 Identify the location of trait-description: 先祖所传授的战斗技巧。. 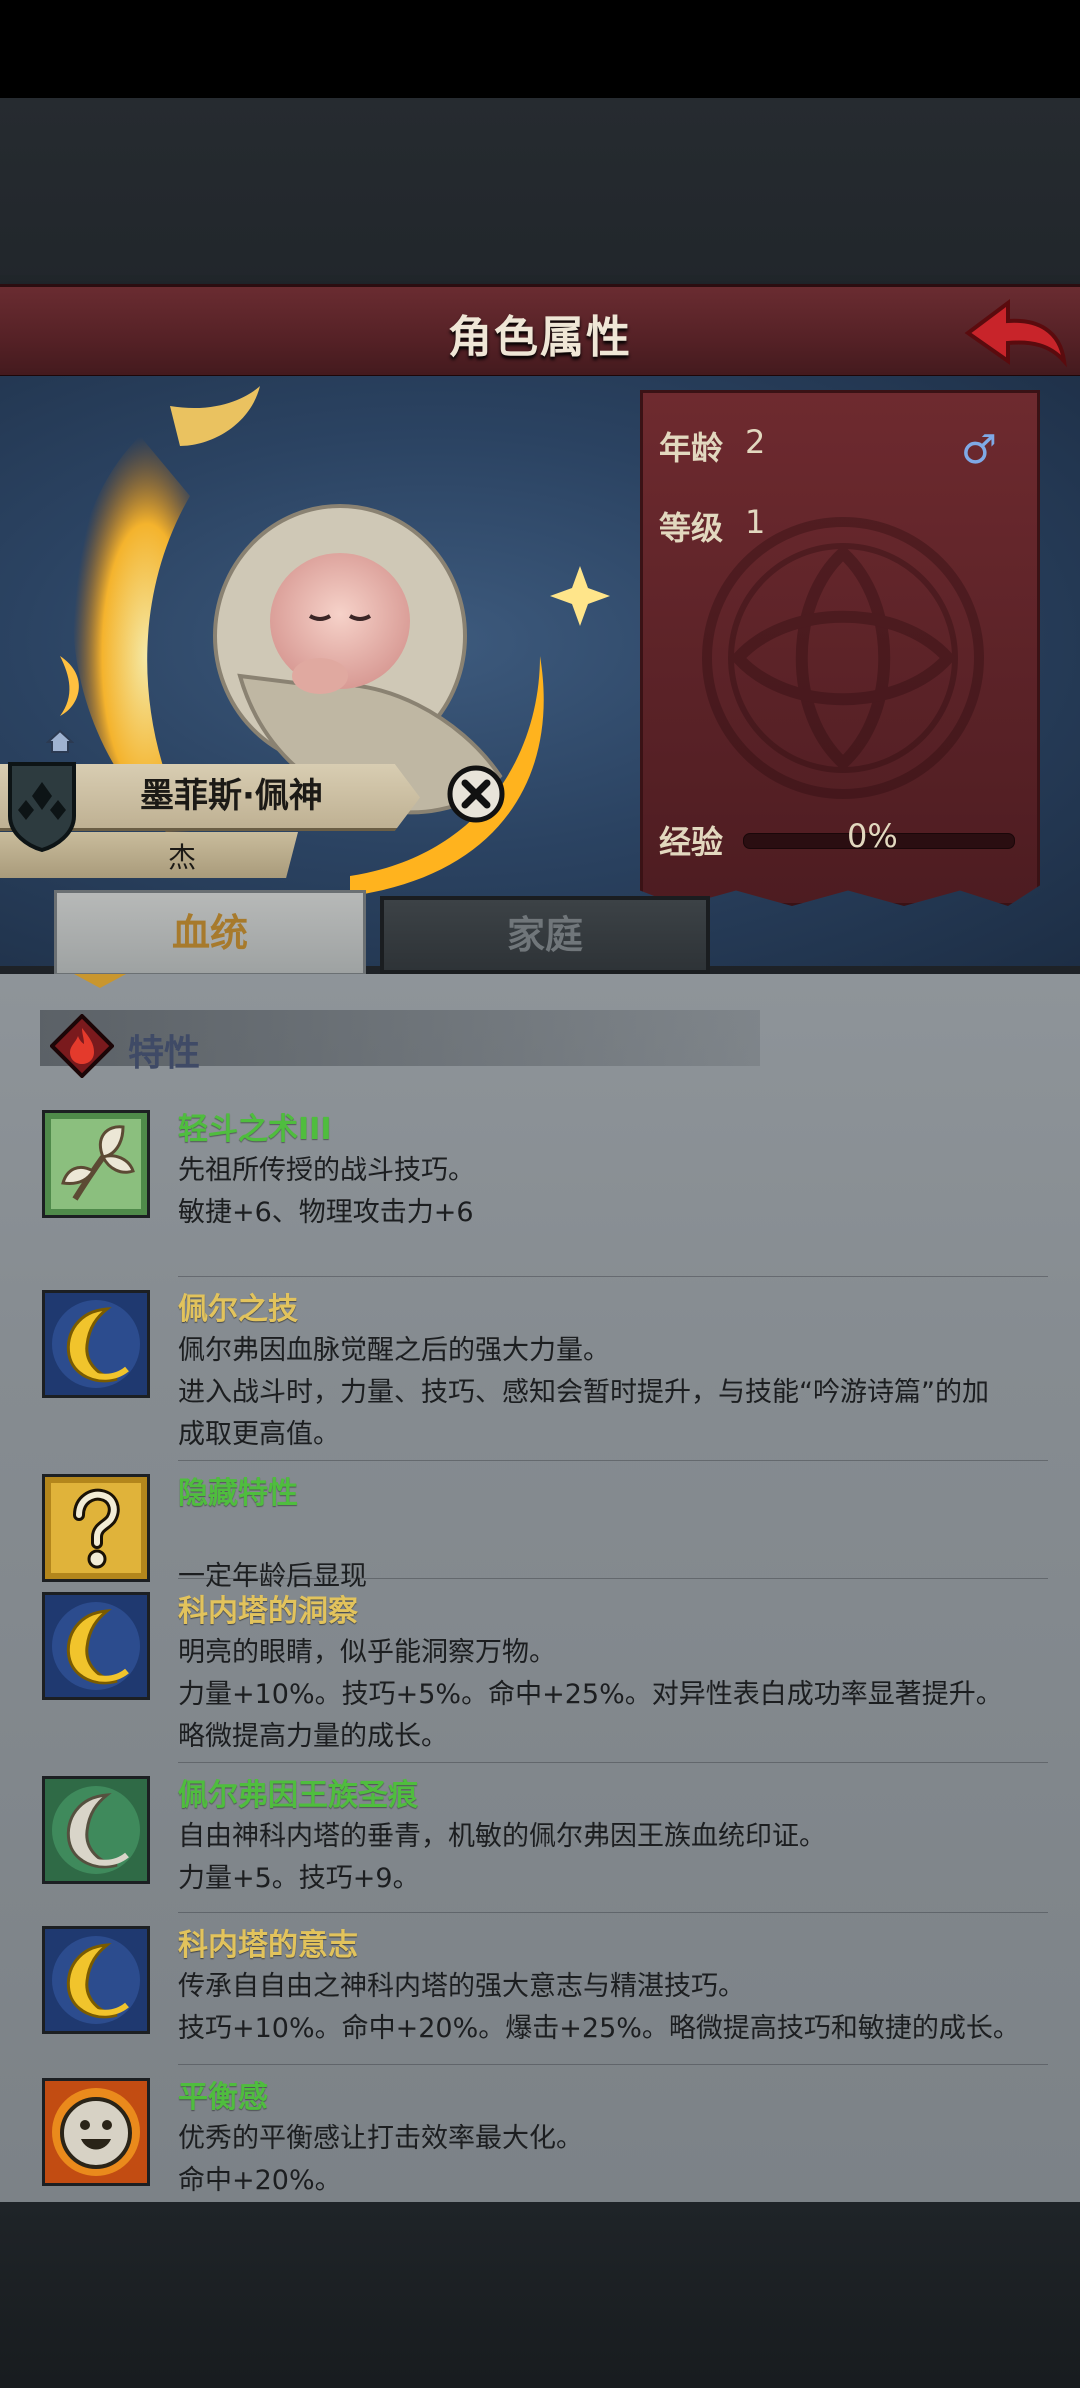
(326, 1170).